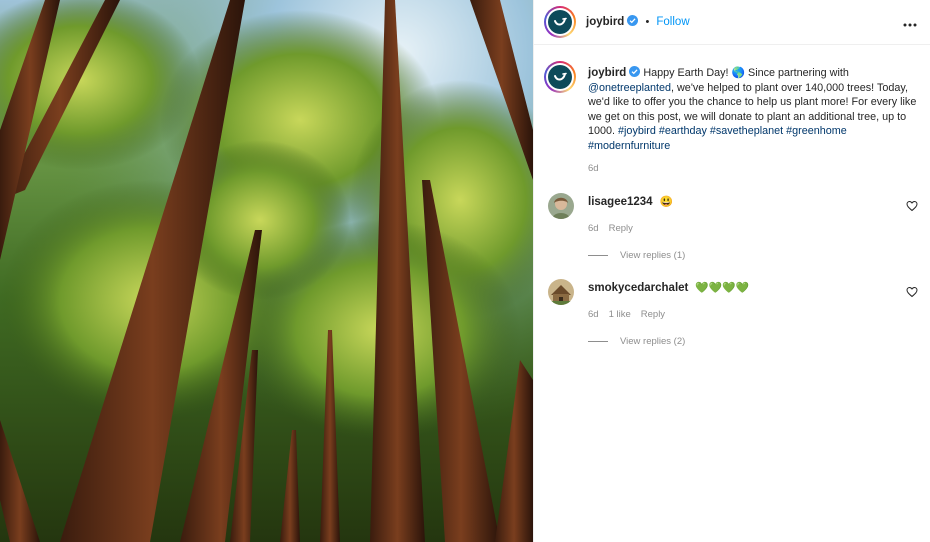 The height and width of the screenshot is (542, 930). I want to click on hashtag-link: #earthday, so click(683, 131).